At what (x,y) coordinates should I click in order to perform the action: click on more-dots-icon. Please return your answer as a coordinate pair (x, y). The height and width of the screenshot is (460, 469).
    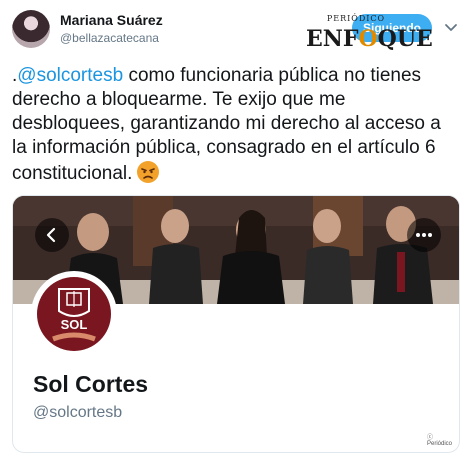
    Looking at the image, I should click on (424, 235).